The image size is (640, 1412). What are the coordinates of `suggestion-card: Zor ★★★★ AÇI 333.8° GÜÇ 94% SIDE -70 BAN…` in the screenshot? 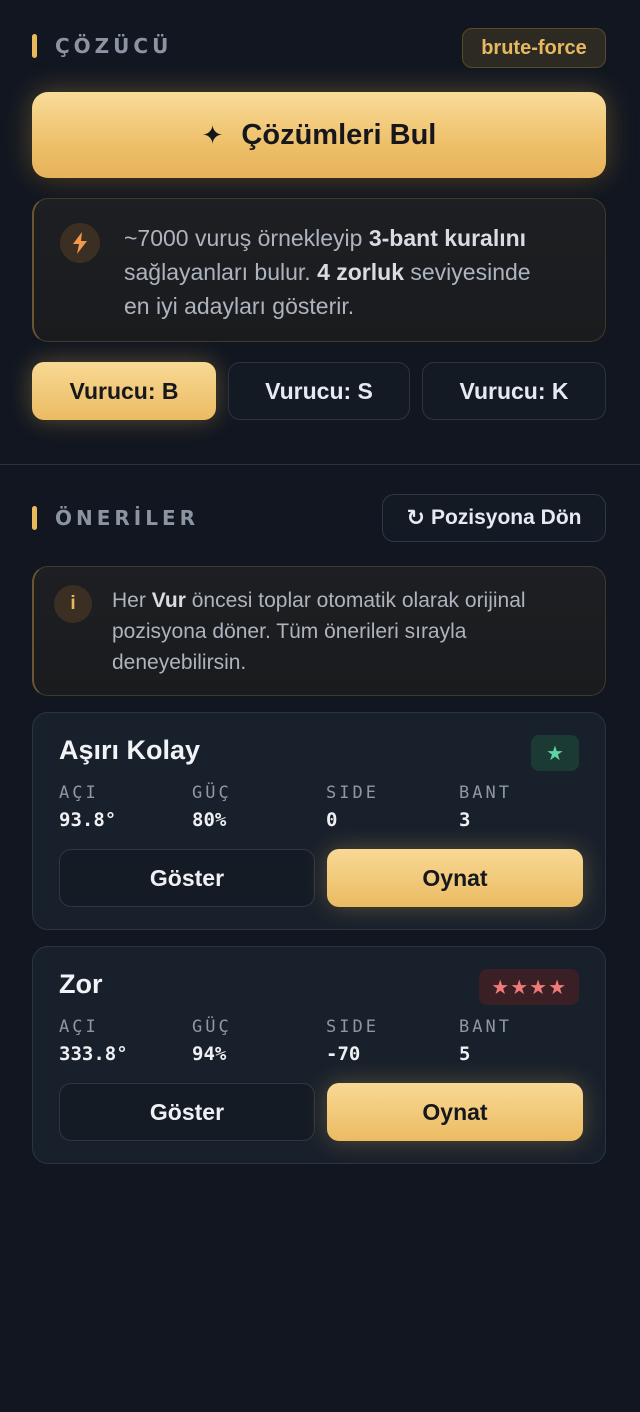 It's located at (319, 1055).